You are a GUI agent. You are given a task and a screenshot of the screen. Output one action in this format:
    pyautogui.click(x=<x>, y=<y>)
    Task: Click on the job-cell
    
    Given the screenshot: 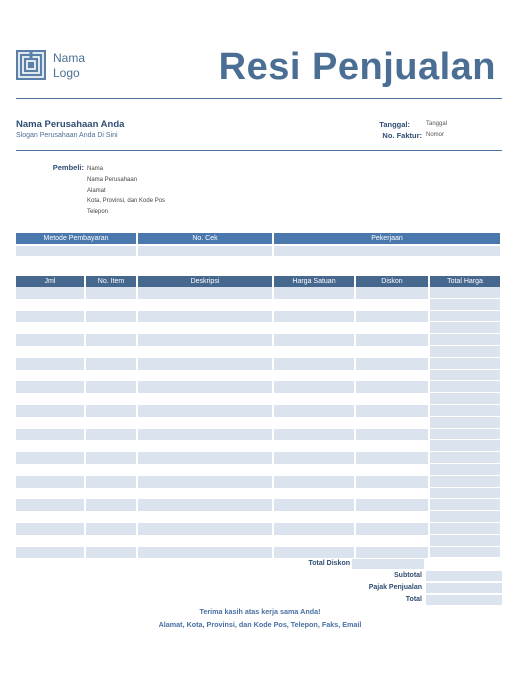 What is the action you would take?
    pyautogui.click(x=387, y=250)
    